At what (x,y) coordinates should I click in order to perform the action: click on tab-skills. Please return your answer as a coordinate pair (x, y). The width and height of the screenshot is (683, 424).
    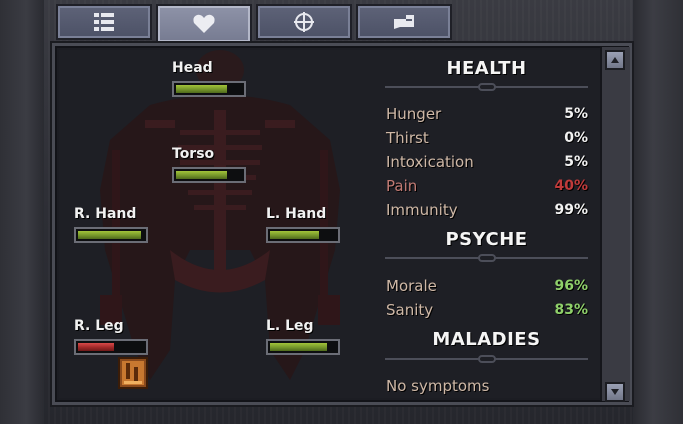
    Looking at the image, I should click on (304, 22).